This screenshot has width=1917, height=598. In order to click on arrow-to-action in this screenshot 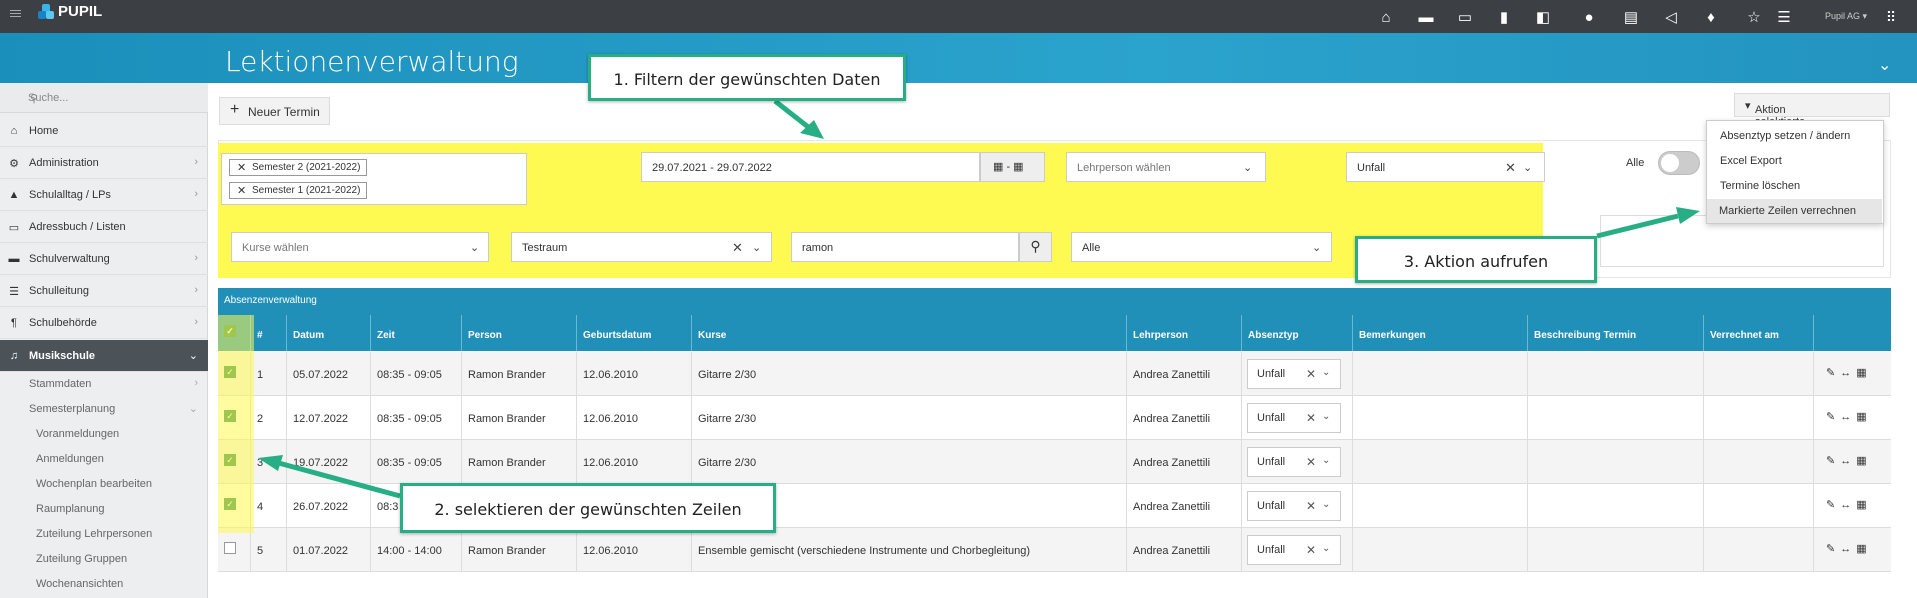, I will do `click(1637, 226)`.